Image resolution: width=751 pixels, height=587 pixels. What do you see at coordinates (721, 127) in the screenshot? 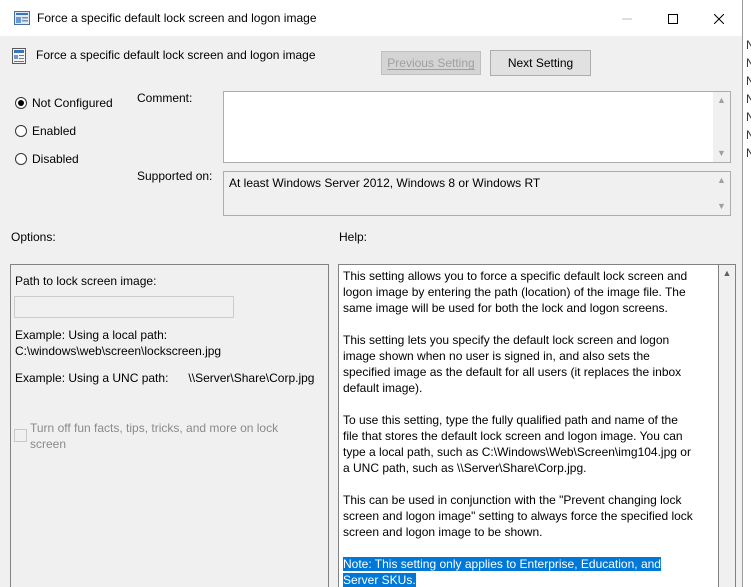
I see `comment-scrollbar: ▲ ▼` at bounding box center [721, 127].